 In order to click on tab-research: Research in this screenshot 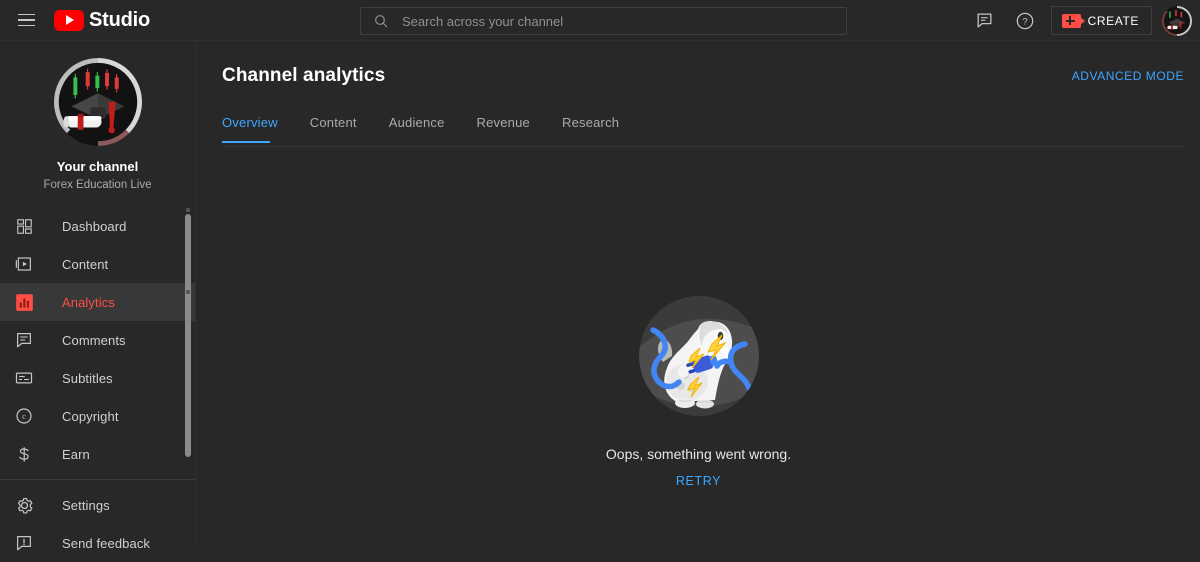, I will do `click(598, 129)`.